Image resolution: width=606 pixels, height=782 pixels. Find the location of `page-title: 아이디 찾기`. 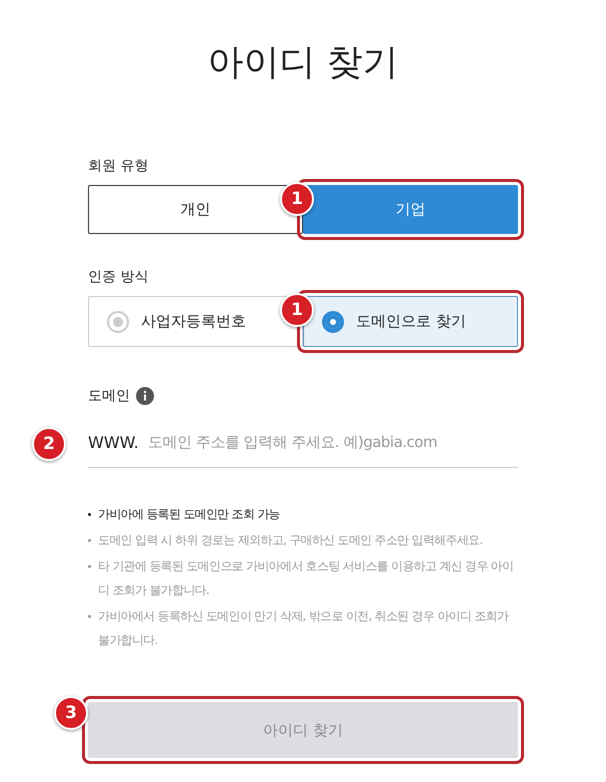

page-title: 아이디 찾기 is located at coordinates (303, 63).